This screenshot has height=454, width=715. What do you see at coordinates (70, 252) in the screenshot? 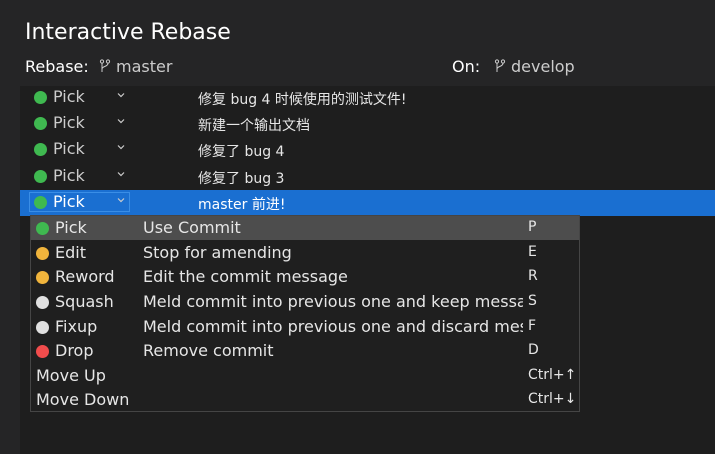
I see `option-name: Edit` at bounding box center [70, 252].